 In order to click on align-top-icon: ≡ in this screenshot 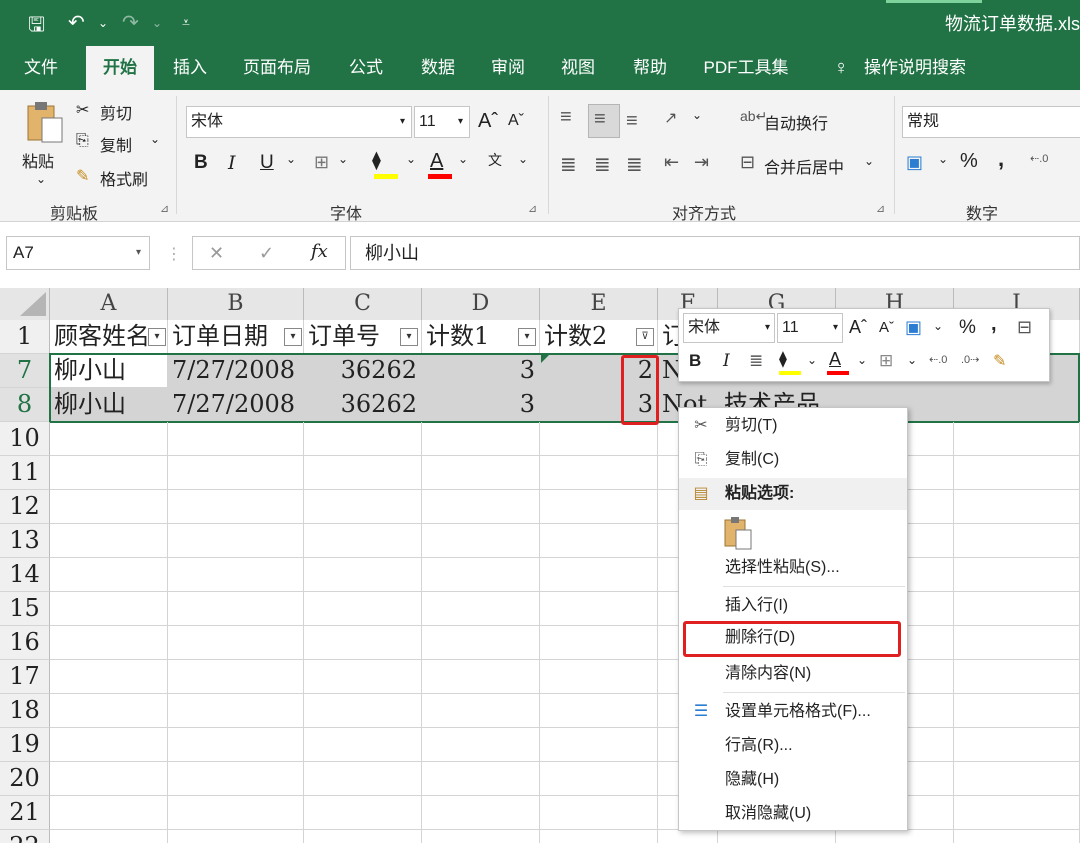, I will do `click(566, 117)`.